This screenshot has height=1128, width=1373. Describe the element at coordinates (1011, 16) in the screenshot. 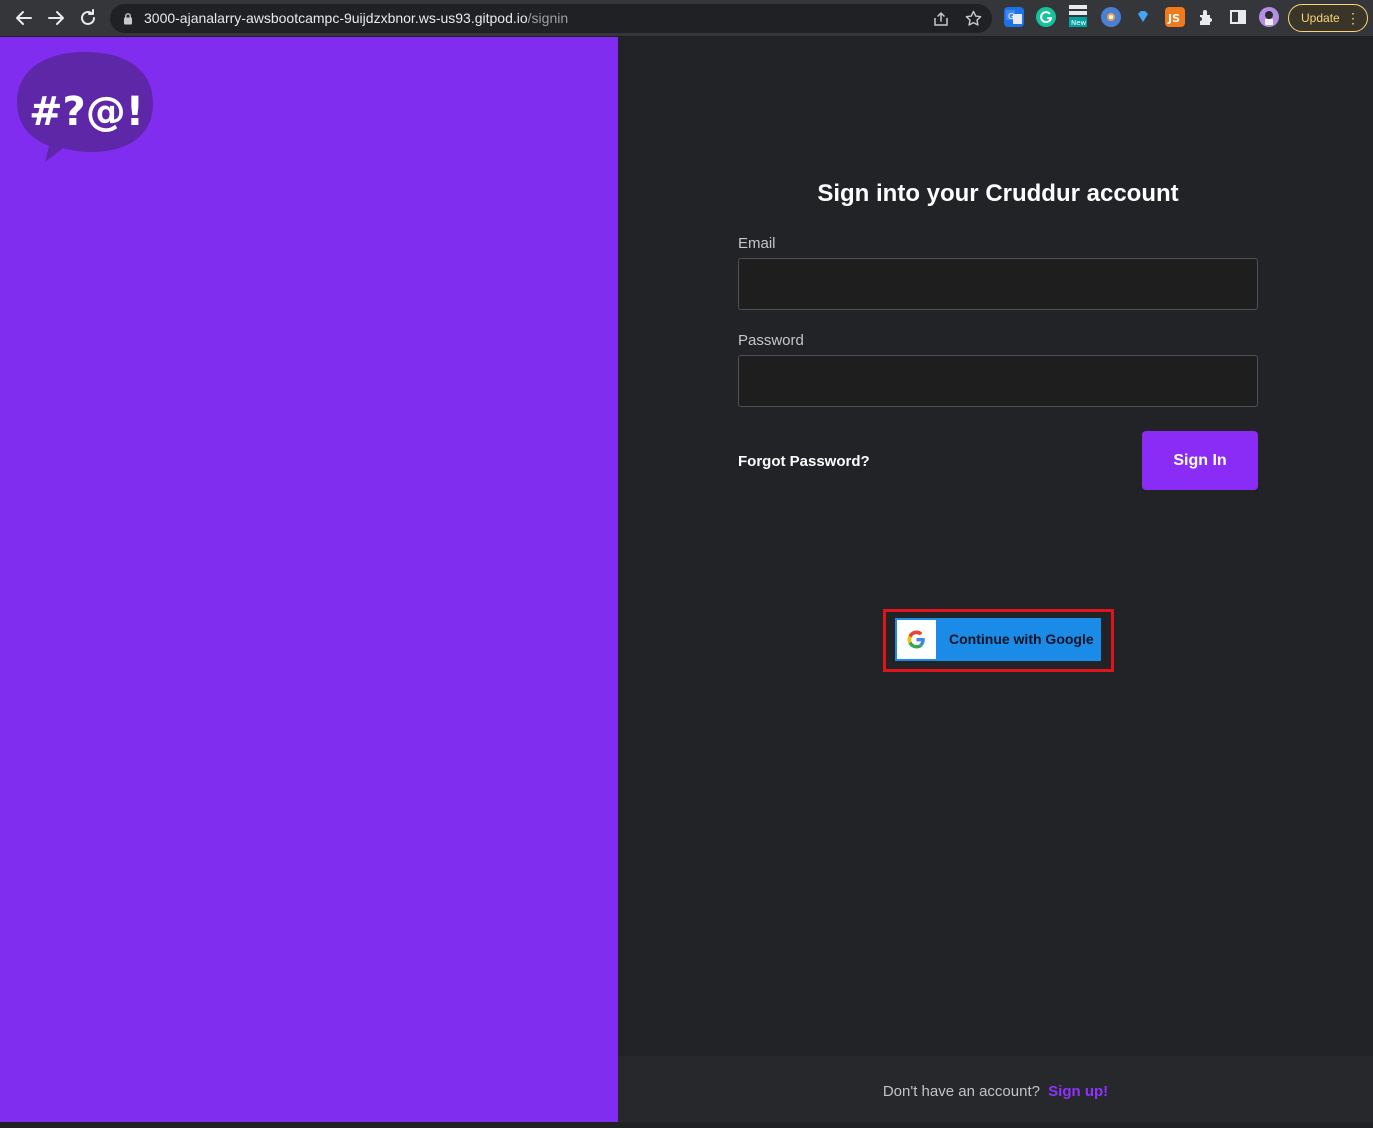

I see `svg-text: G` at that location.